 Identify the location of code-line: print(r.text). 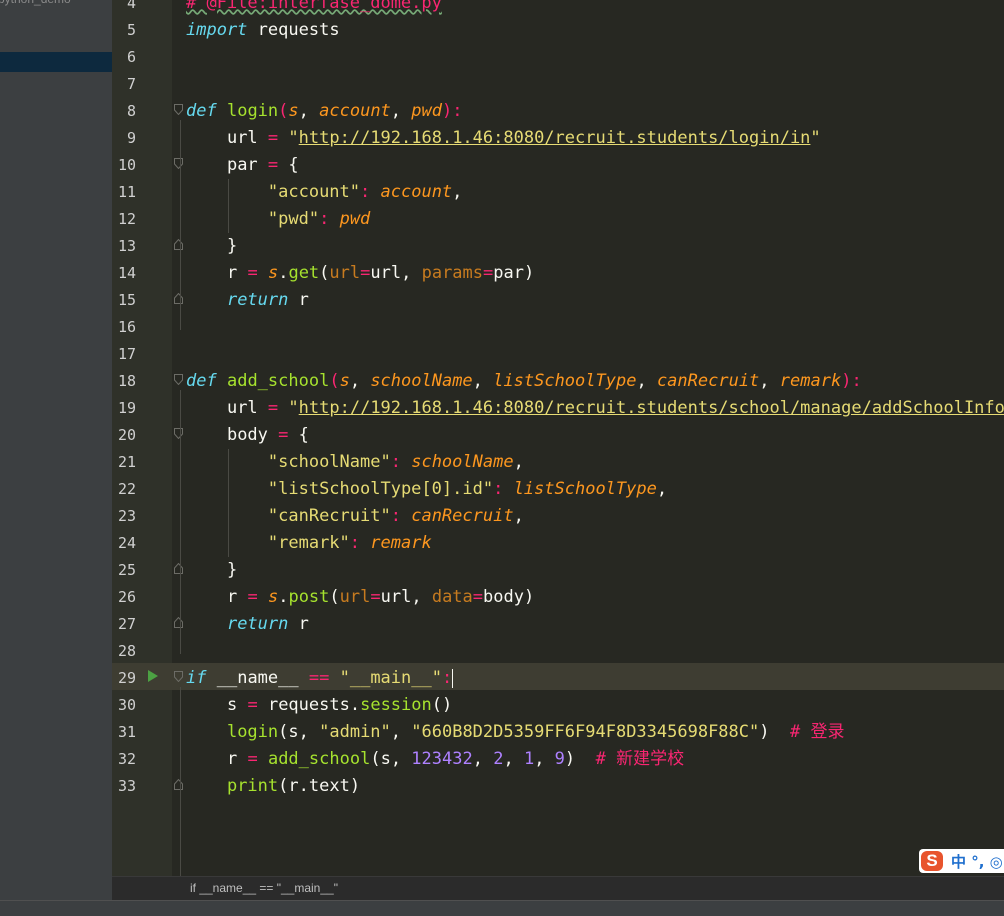
(273, 786).